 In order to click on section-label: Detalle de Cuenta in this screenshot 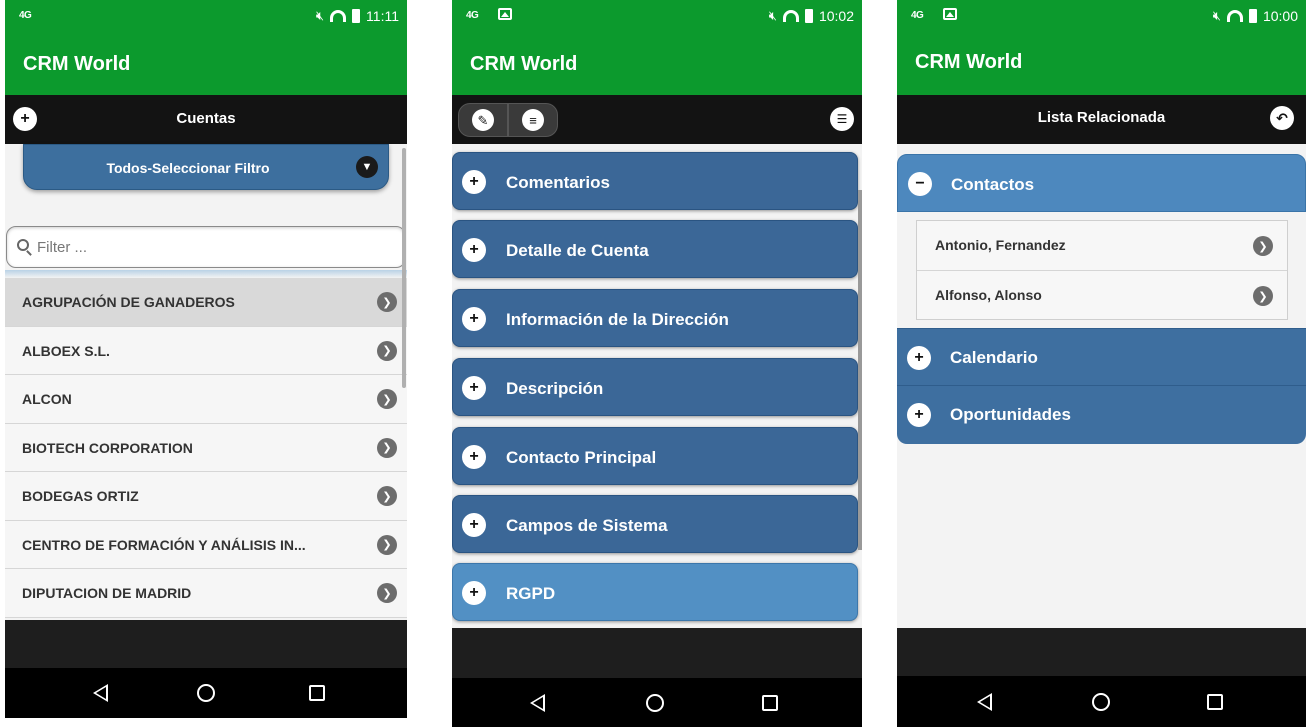, I will do `click(577, 250)`.